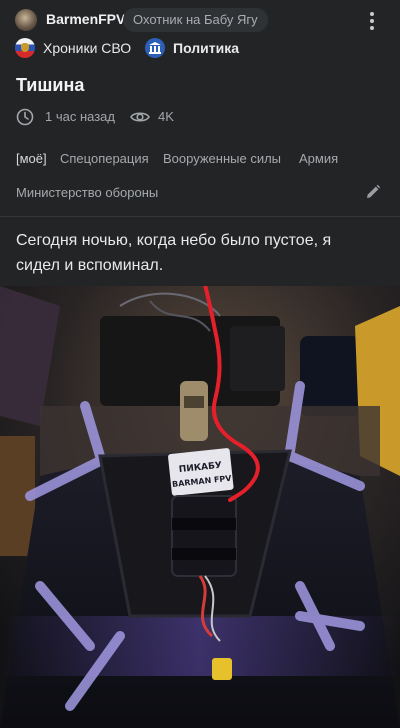  I want to click on more-vertical-icon, so click(372, 20).